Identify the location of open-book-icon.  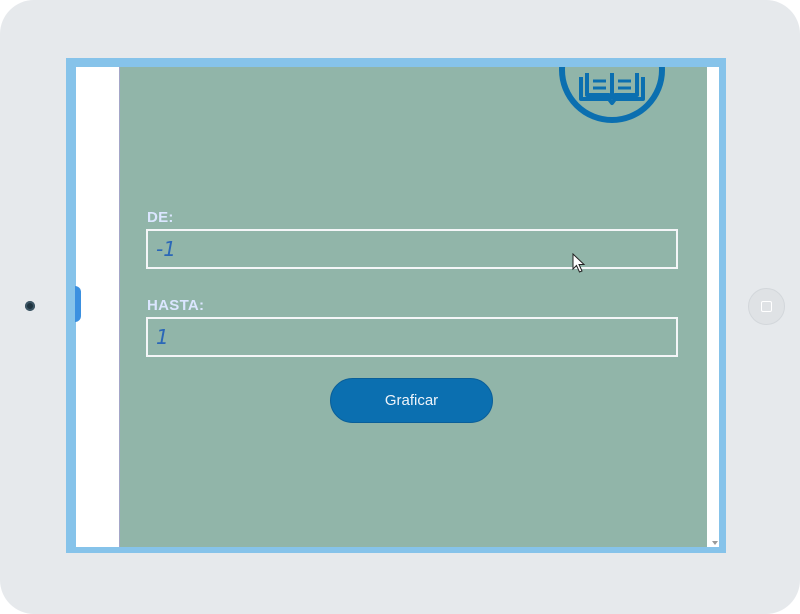
(612, 95).